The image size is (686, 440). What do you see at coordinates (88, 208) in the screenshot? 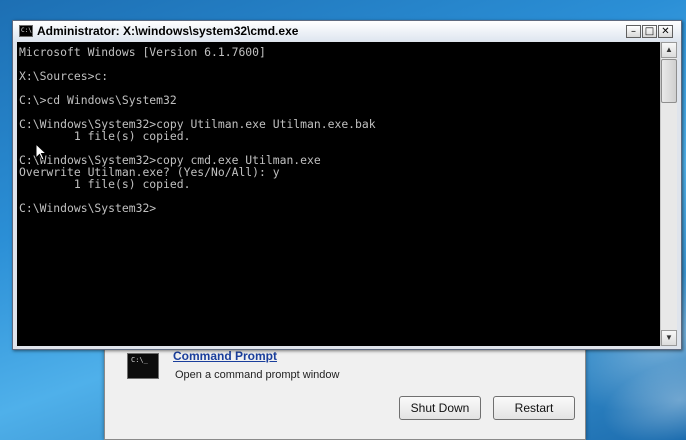
I see `console-line: C:\Windows\System32>` at bounding box center [88, 208].